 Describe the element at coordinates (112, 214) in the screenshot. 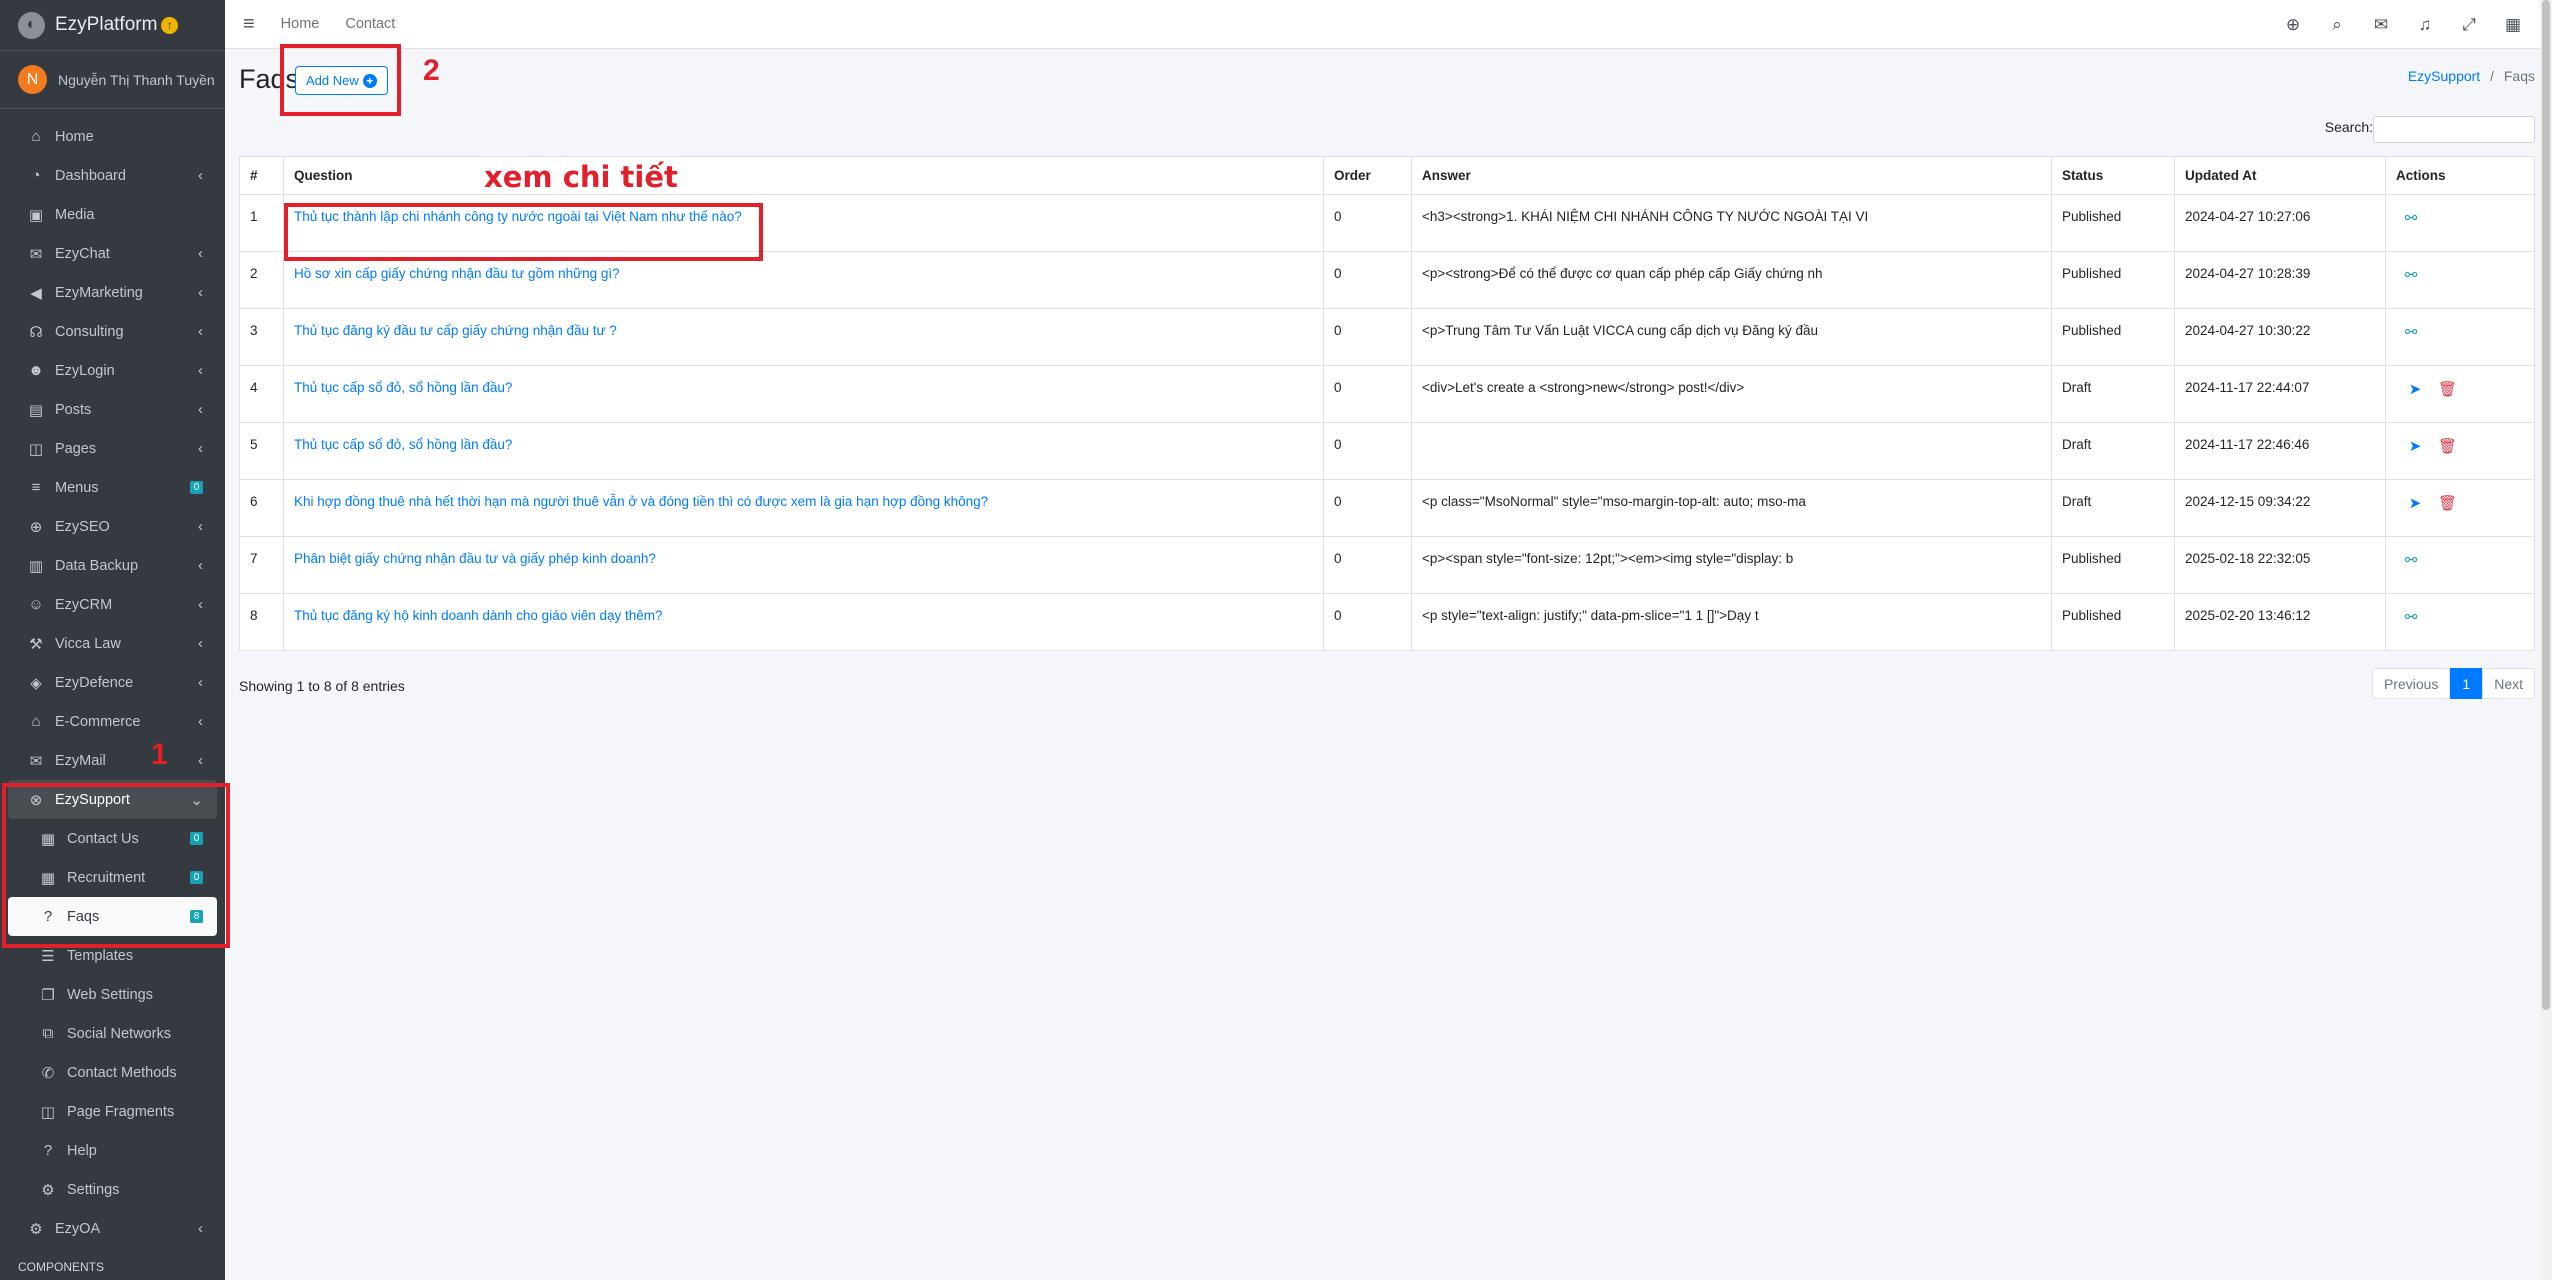

I see `sidebar-item-media: ▣ Media` at that location.